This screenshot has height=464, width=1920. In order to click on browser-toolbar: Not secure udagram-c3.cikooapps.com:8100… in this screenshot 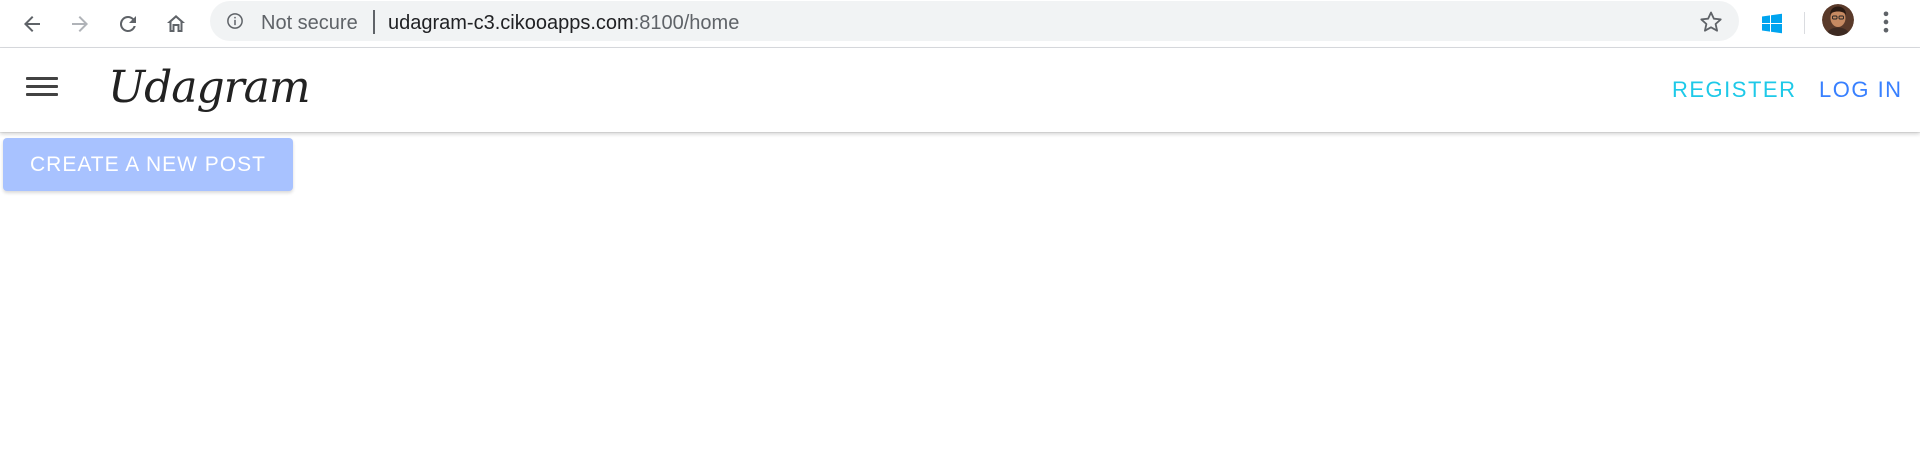, I will do `click(960, 24)`.